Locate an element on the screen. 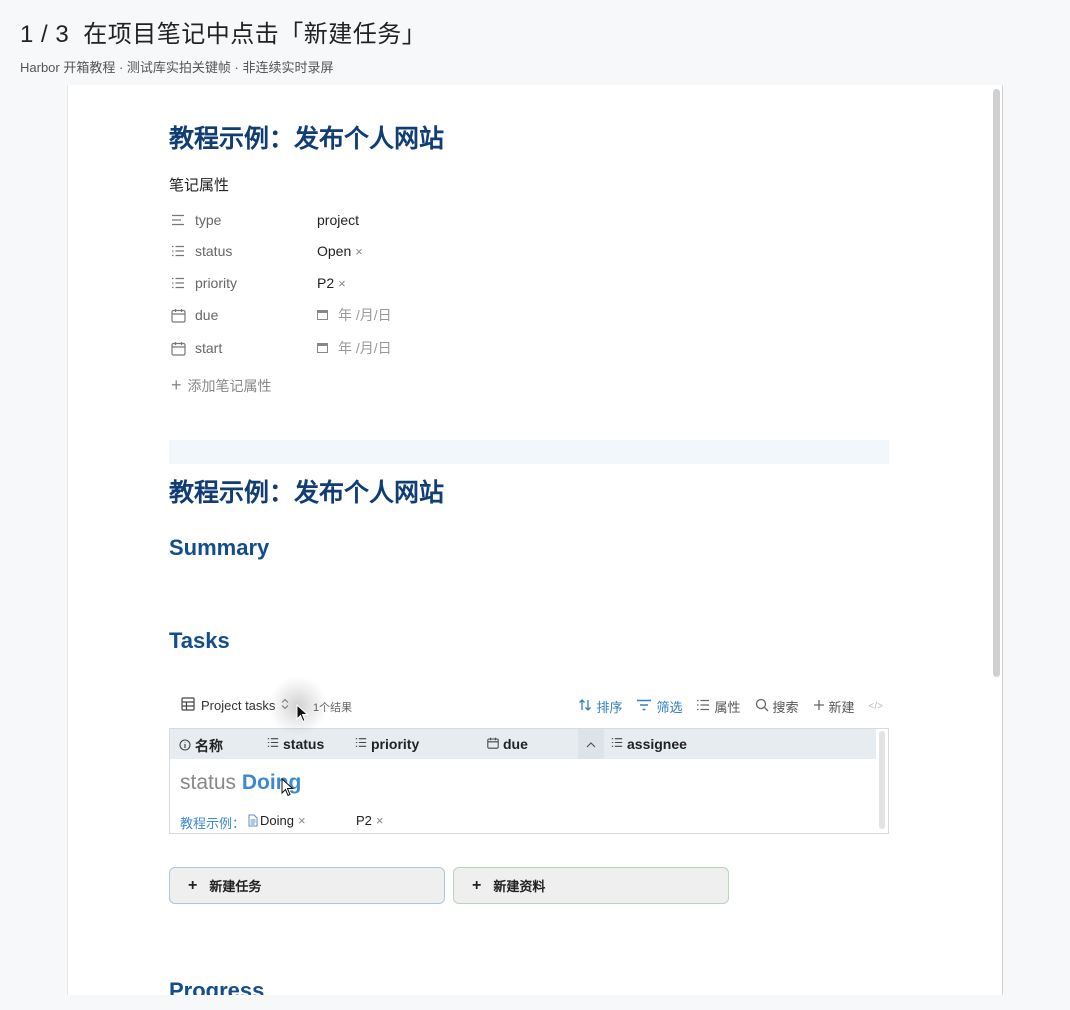 This screenshot has width=1070, height=1010. add-property-button: + 添加笔记属性 is located at coordinates (221, 385).